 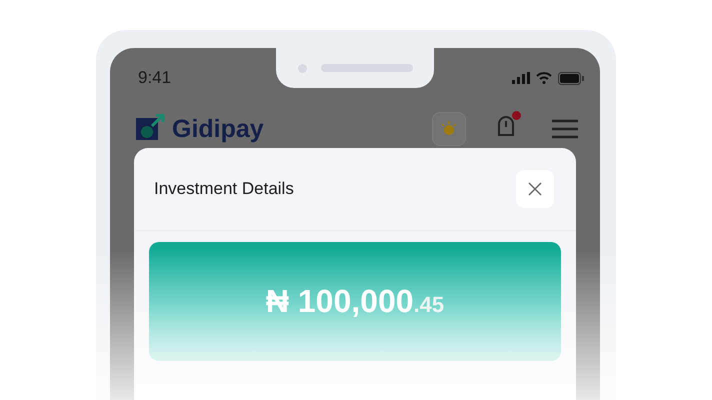 What do you see at coordinates (565, 129) in the screenshot?
I see `menu-icon` at bounding box center [565, 129].